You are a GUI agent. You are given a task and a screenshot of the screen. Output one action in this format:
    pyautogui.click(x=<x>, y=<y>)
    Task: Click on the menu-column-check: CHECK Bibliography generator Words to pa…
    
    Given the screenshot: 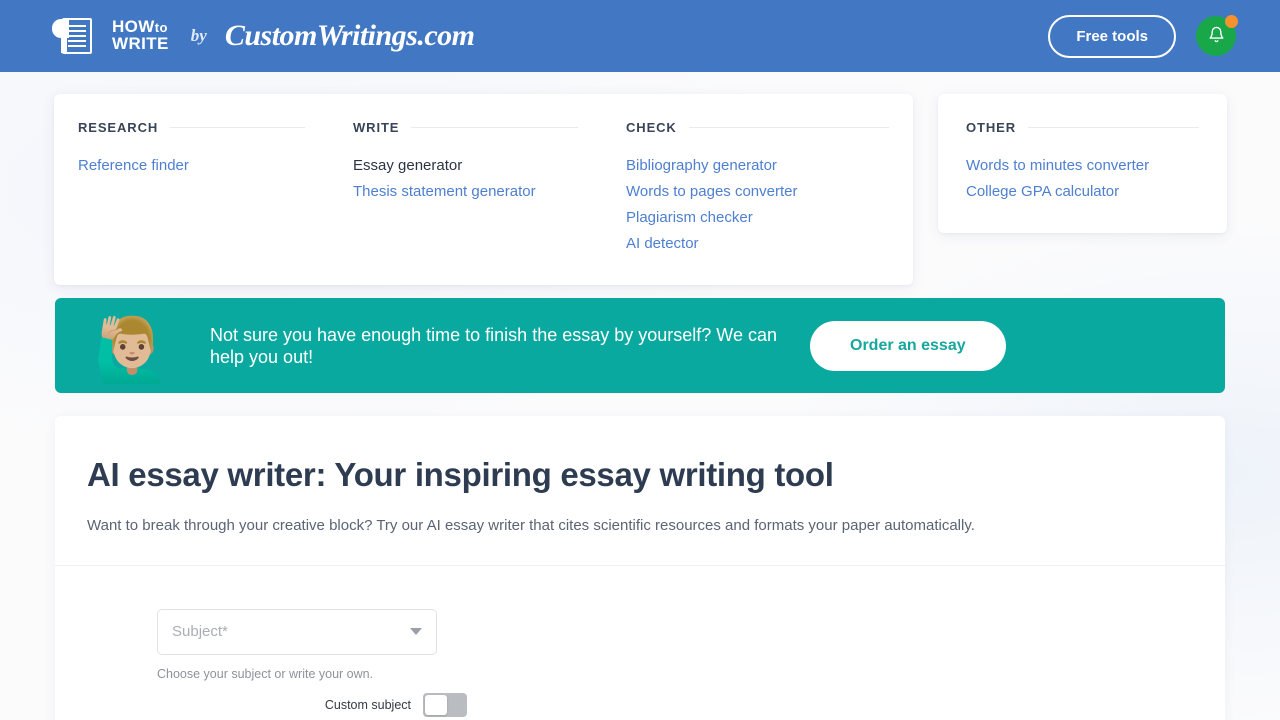 What is the action you would take?
    pyautogui.click(x=757, y=188)
    